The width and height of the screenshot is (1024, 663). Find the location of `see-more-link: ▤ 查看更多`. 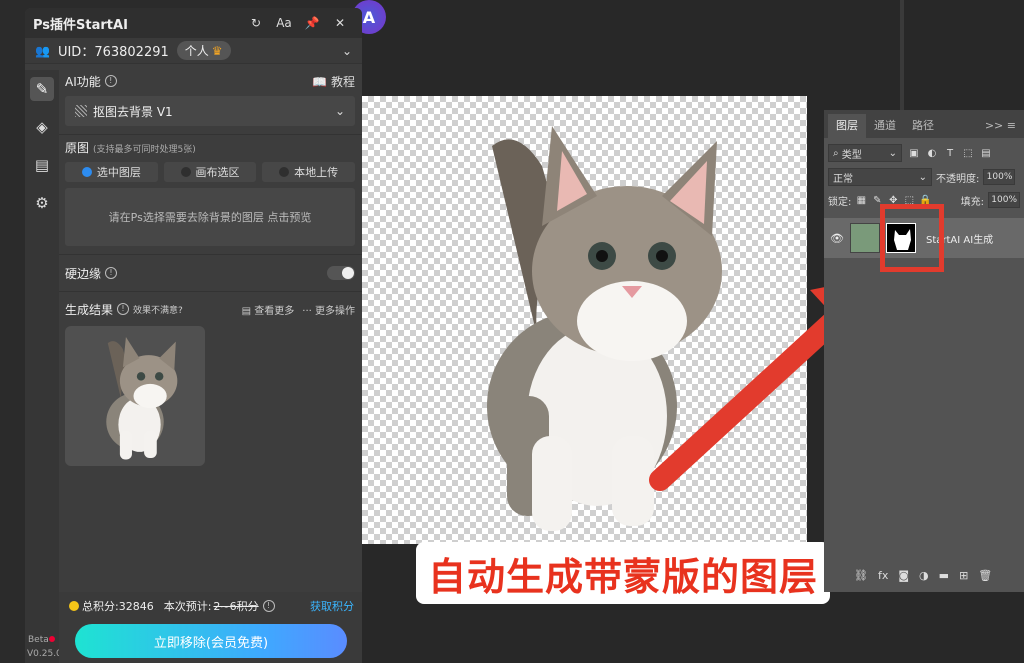

see-more-link: ▤ 查看更多 is located at coordinates (268, 309).